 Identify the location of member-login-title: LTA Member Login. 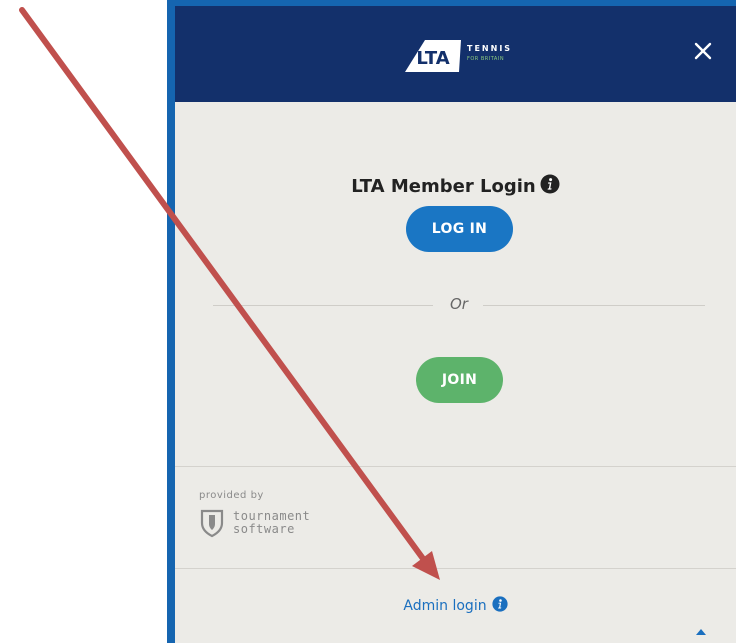
(443, 186).